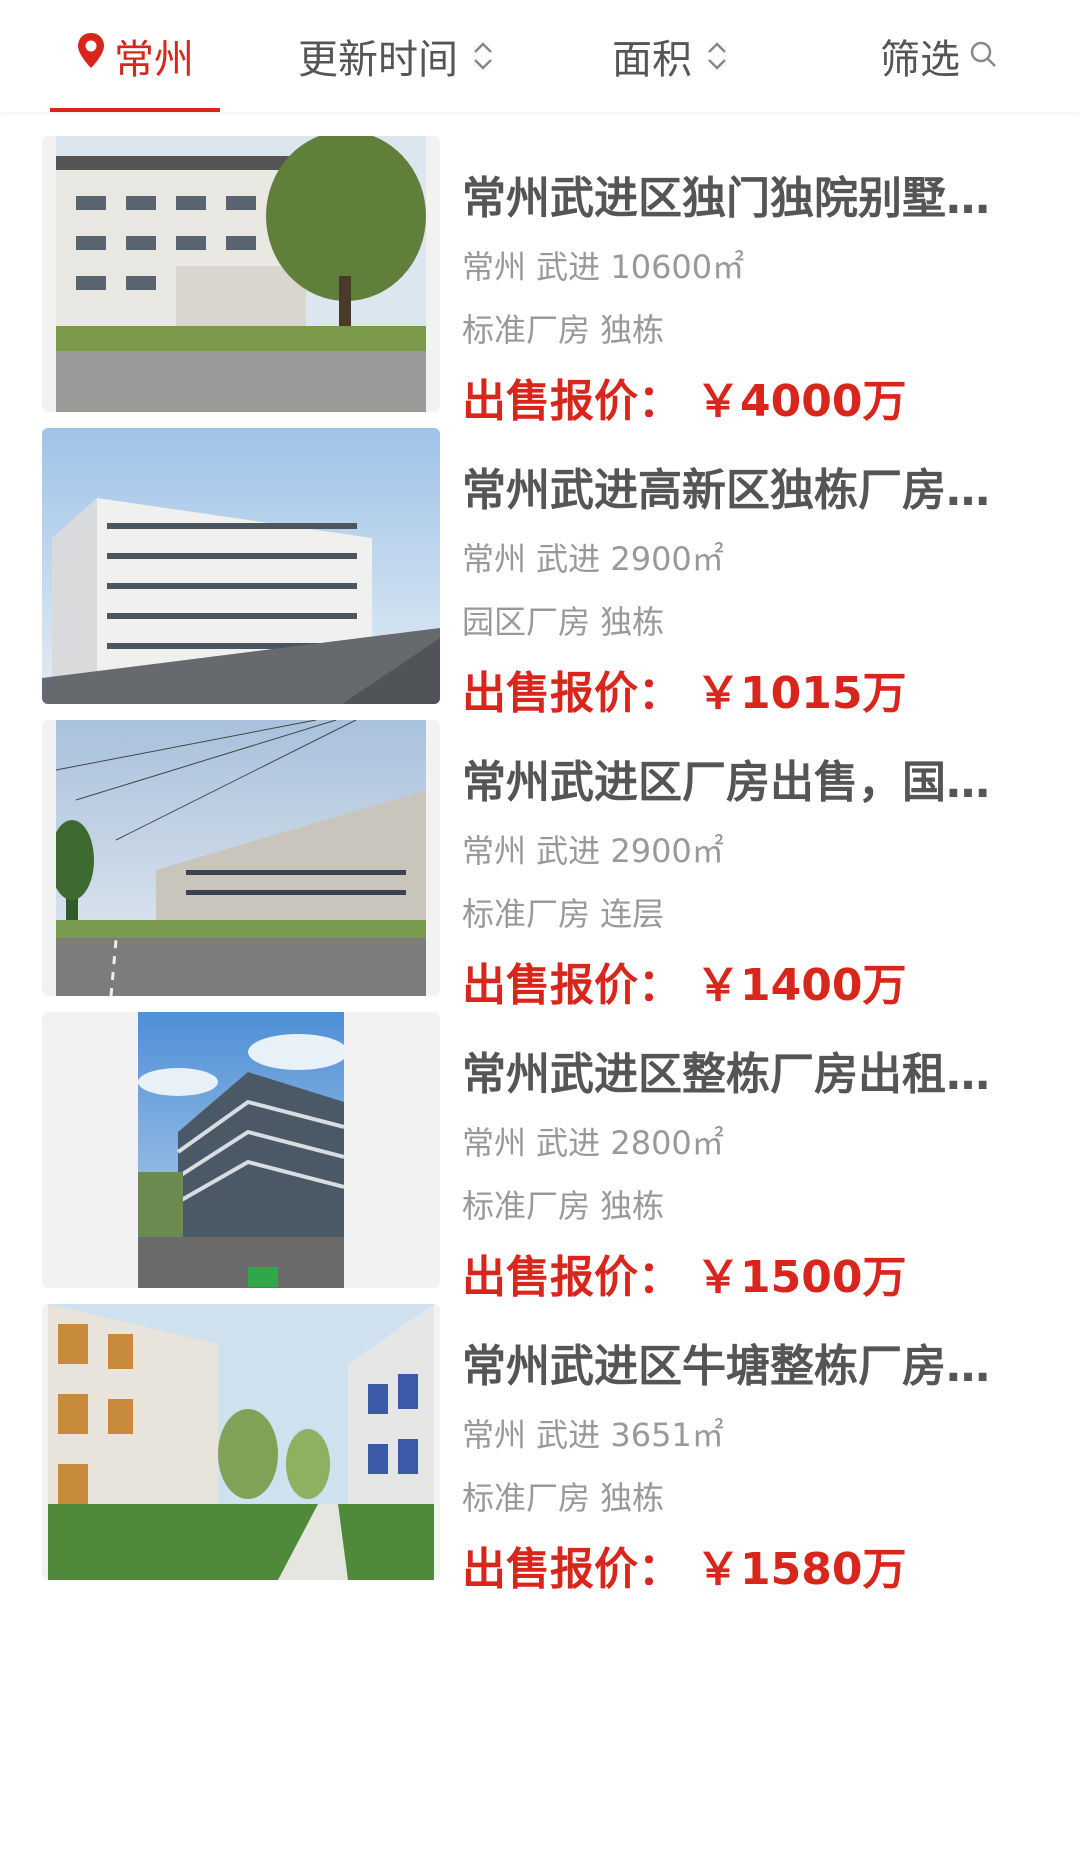 The image size is (1080, 1874). What do you see at coordinates (563, 914) in the screenshot?
I see `listing-tags: 标准厂房 连层` at bounding box center [563, 914].